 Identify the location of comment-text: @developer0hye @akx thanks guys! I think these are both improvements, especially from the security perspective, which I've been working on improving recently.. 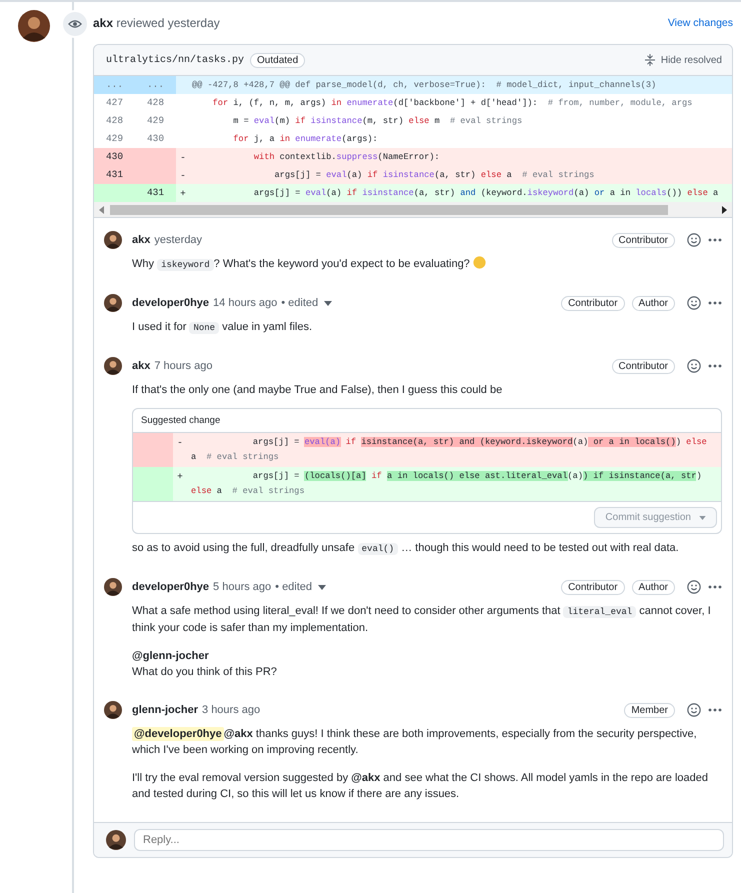
(415, 742).